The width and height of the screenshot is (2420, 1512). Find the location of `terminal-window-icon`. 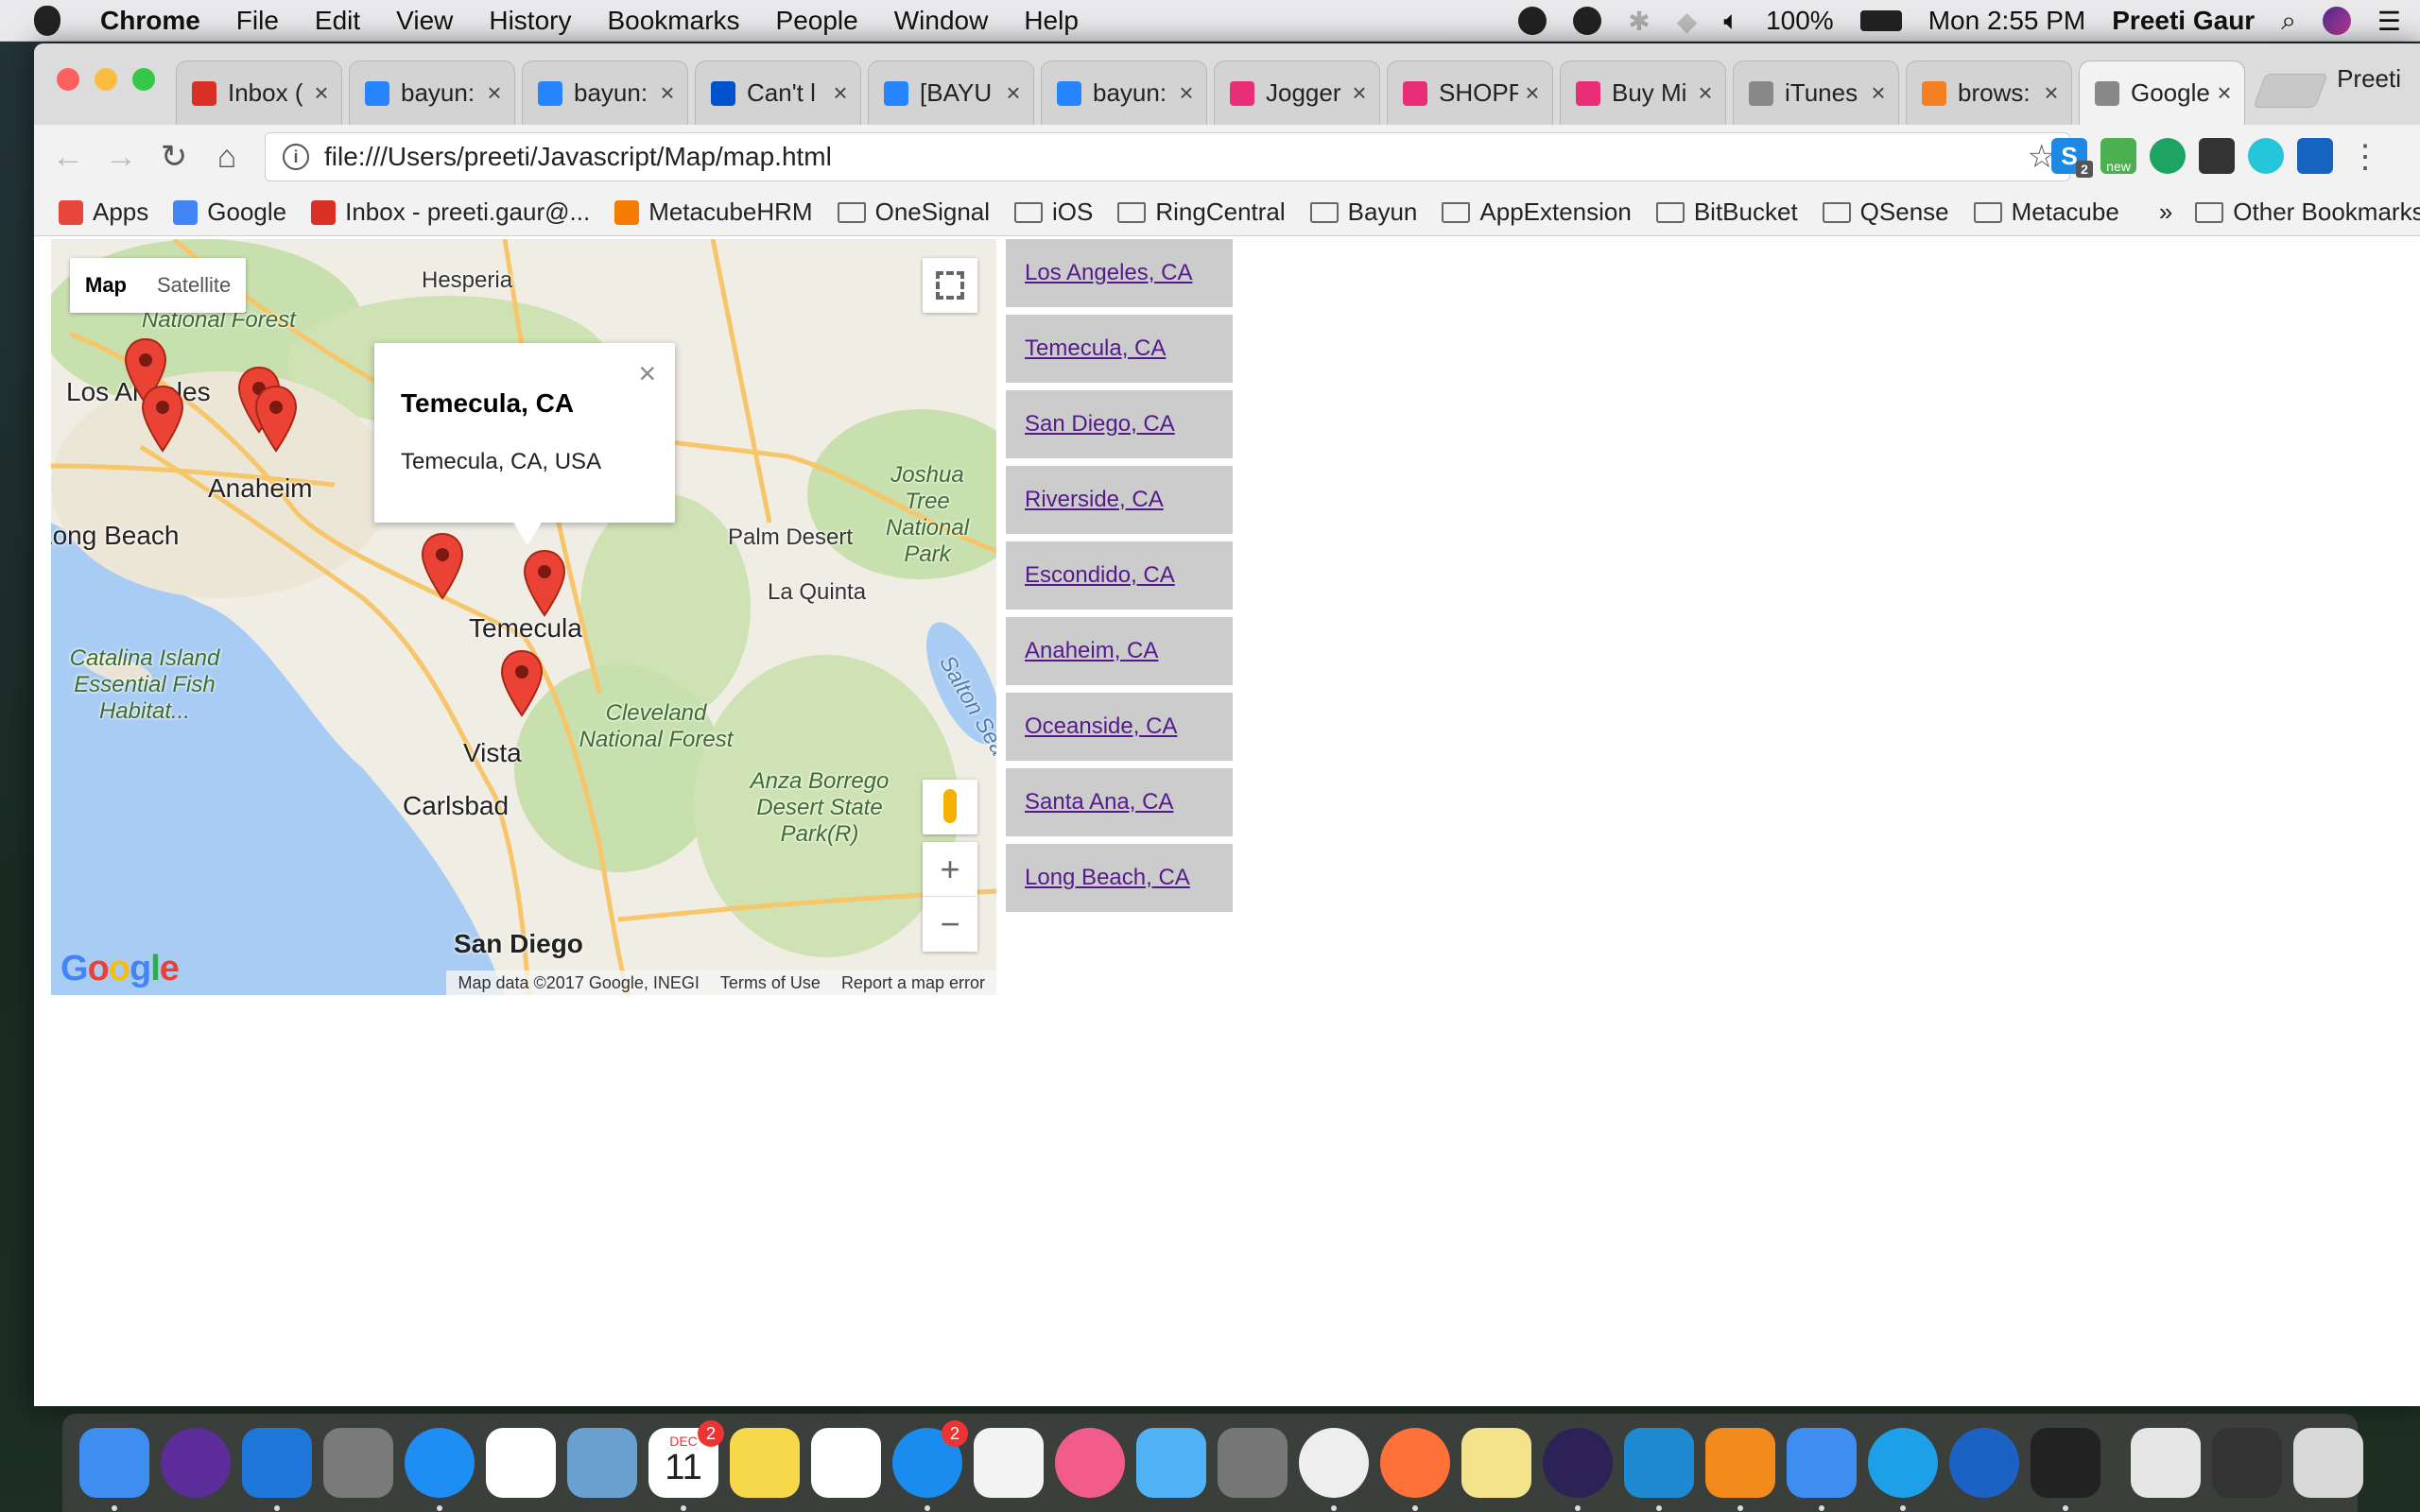

terminal-window-icon is located at coordinates (2247, 1463).